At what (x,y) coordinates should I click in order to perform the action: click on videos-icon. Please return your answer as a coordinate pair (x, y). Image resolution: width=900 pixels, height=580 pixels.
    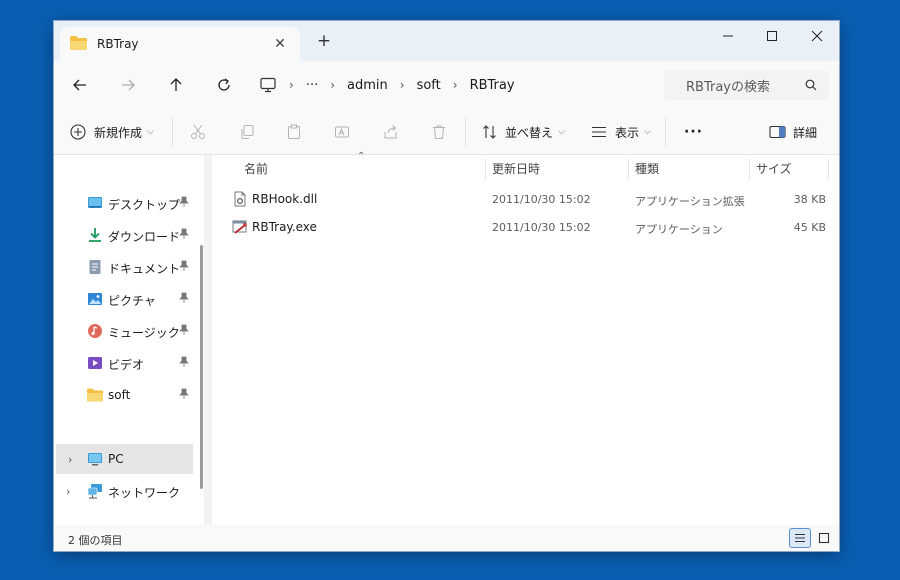
    Looking at the image, I should click on (95, 363).